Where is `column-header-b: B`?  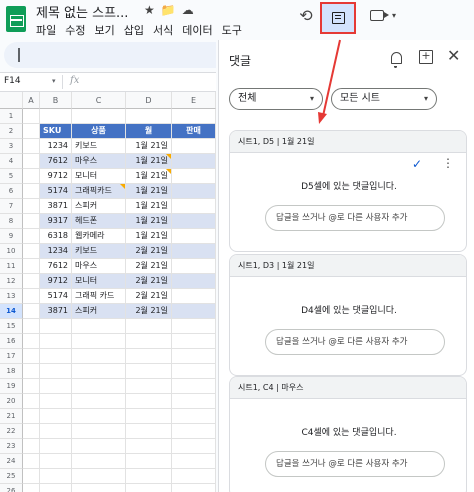
column-header-b: B is located at coordinates (56, 100).